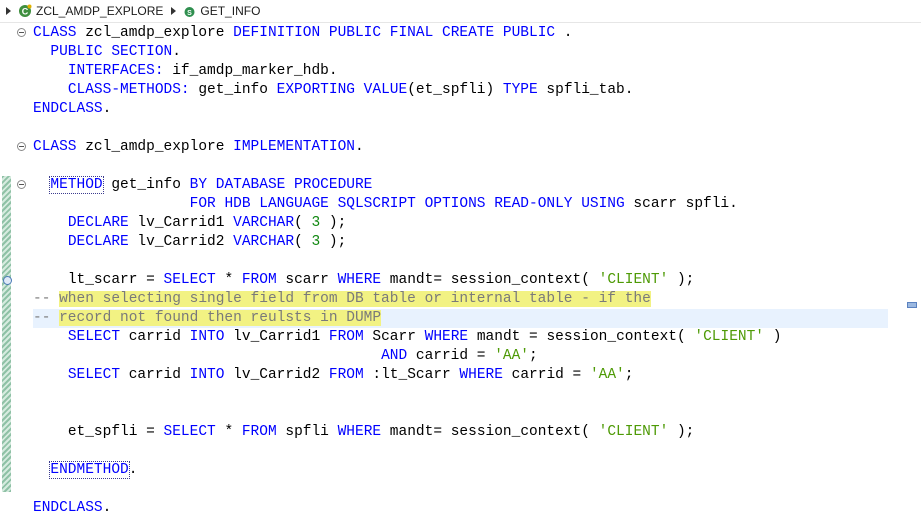 This screenshot has width=921, height=527. I want to click on code-line: ENDMETHOD., so click(93, 470).